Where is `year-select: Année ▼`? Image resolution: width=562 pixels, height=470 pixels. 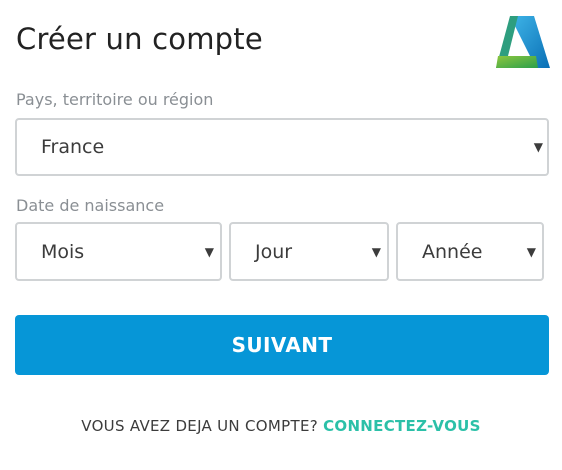 year-select: Année ▼ is located at coordinates (470, 251).